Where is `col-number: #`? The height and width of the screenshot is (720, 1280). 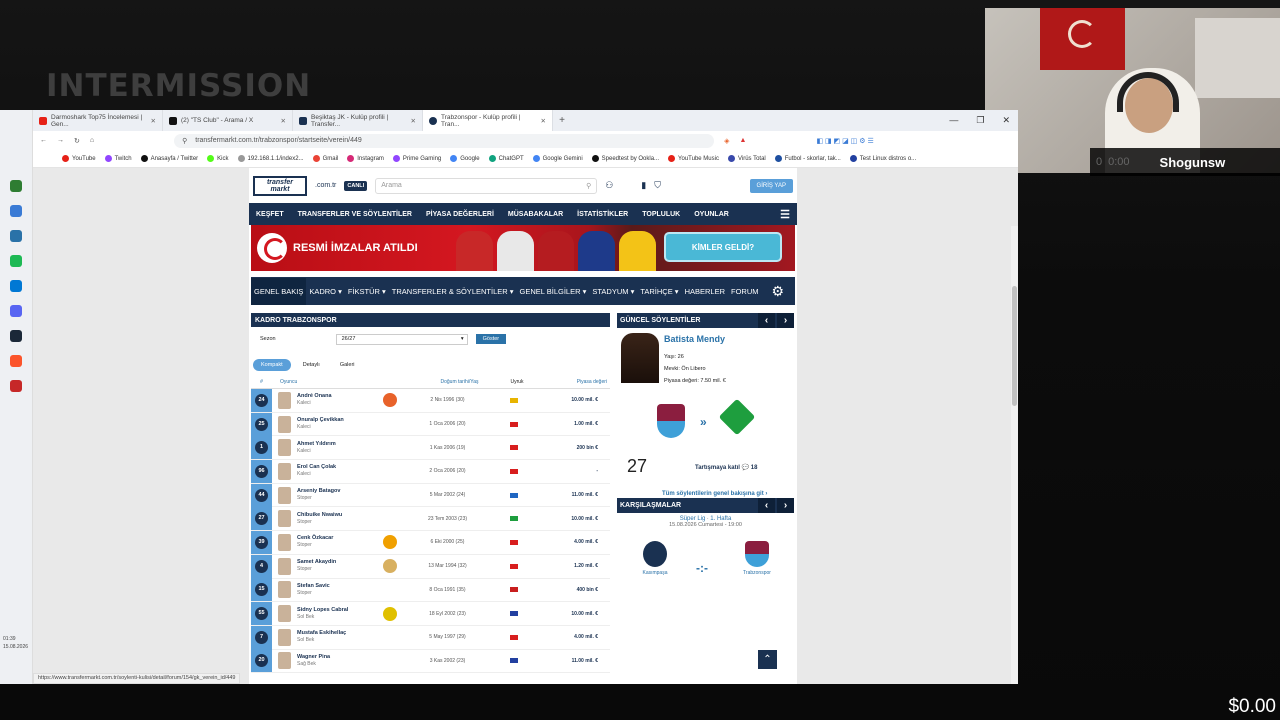 col-number: # is located at coordinates (261, 382).